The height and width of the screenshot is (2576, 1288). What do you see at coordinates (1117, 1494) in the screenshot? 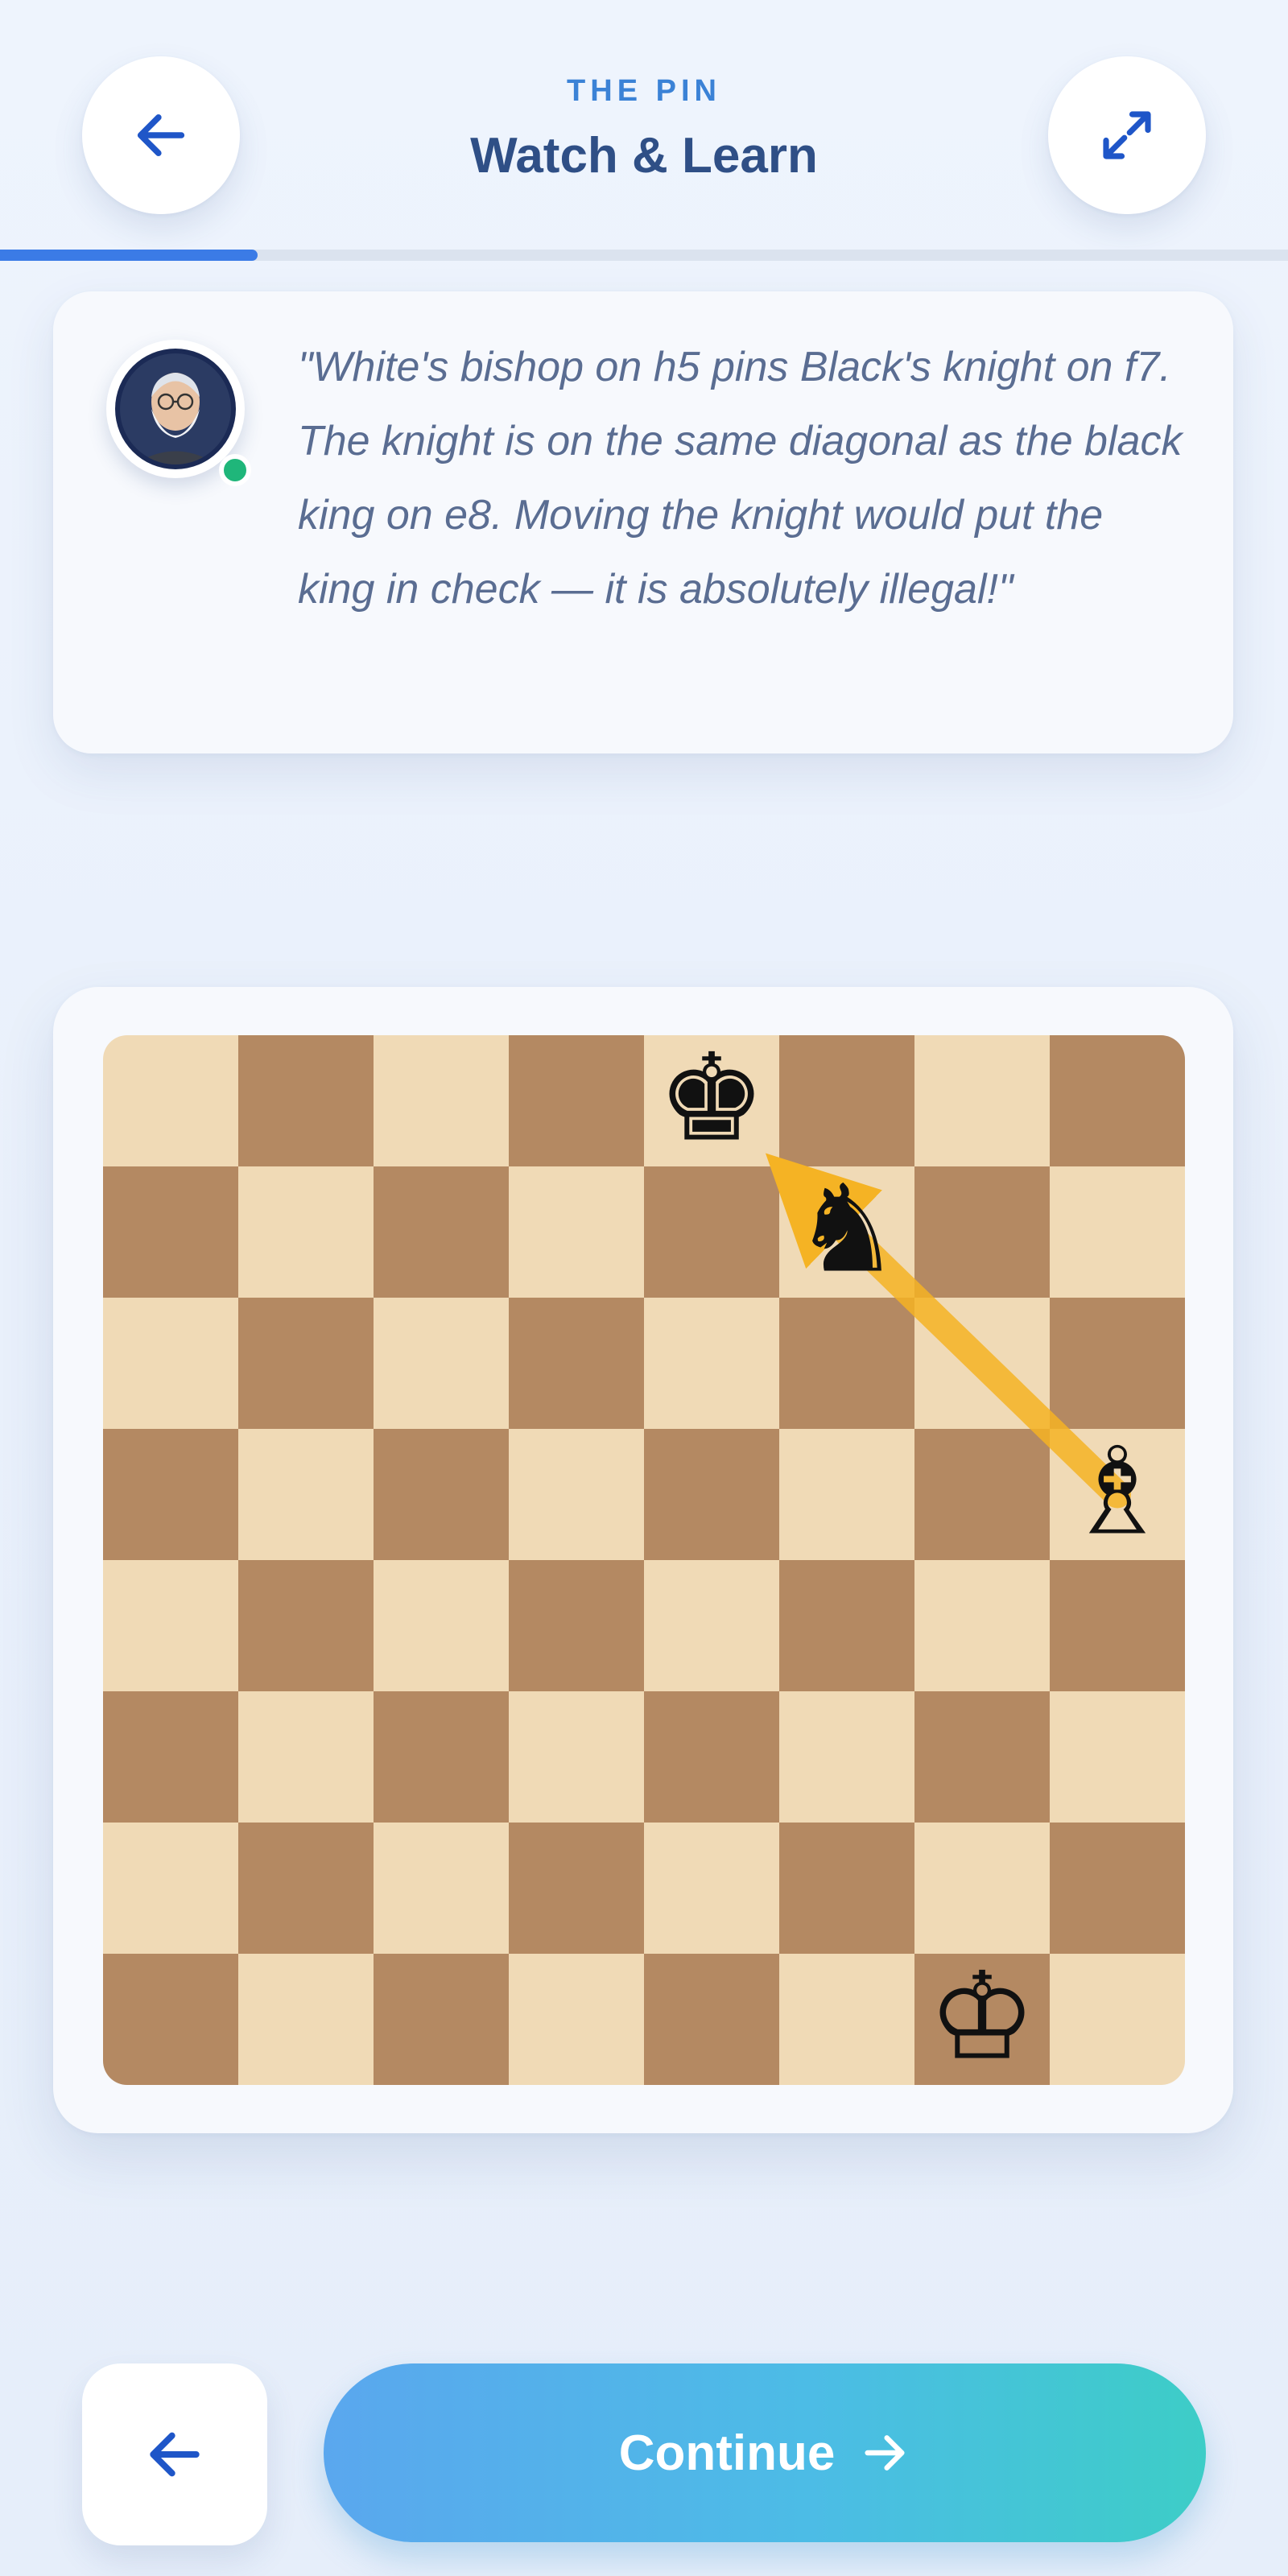
I see `square-h5` at bounding box center [1117, 1494].